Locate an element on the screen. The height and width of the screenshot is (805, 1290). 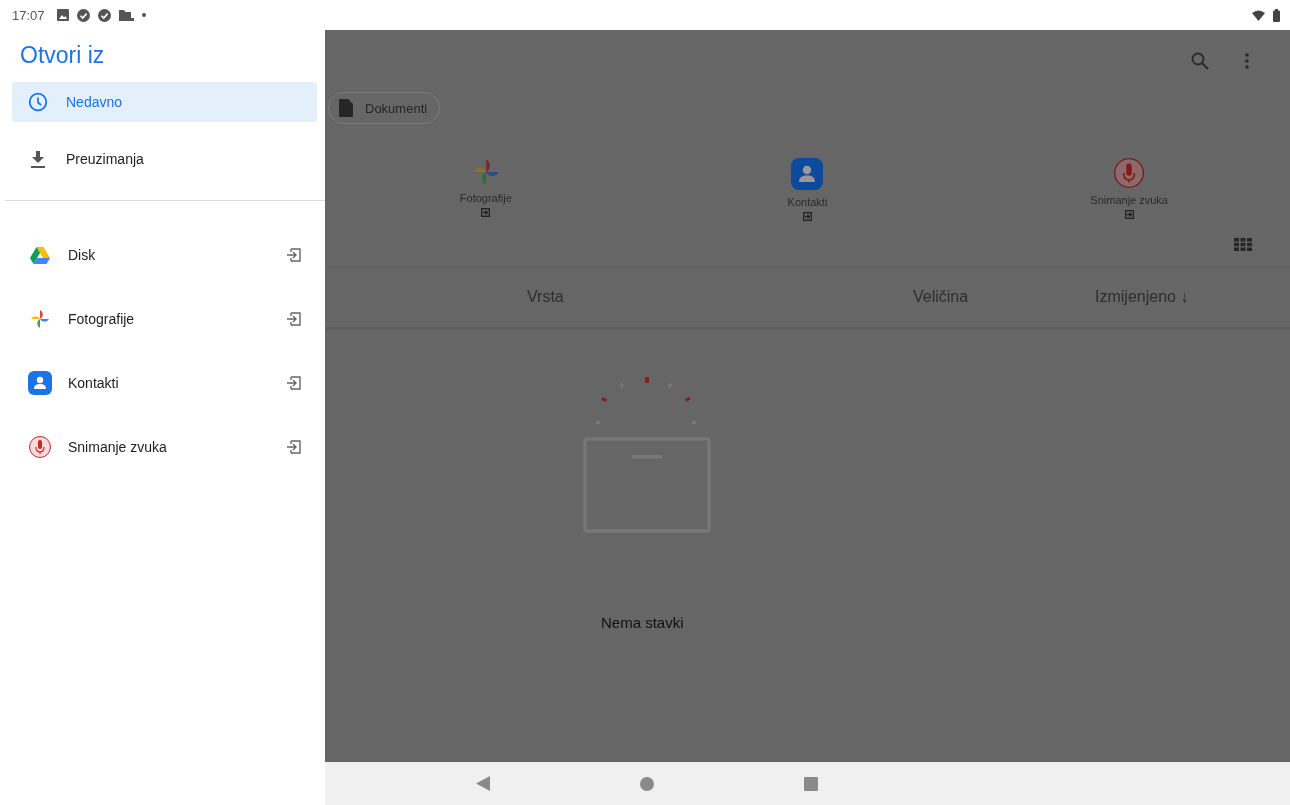
clock-icon is located at coordinates (38, 102).